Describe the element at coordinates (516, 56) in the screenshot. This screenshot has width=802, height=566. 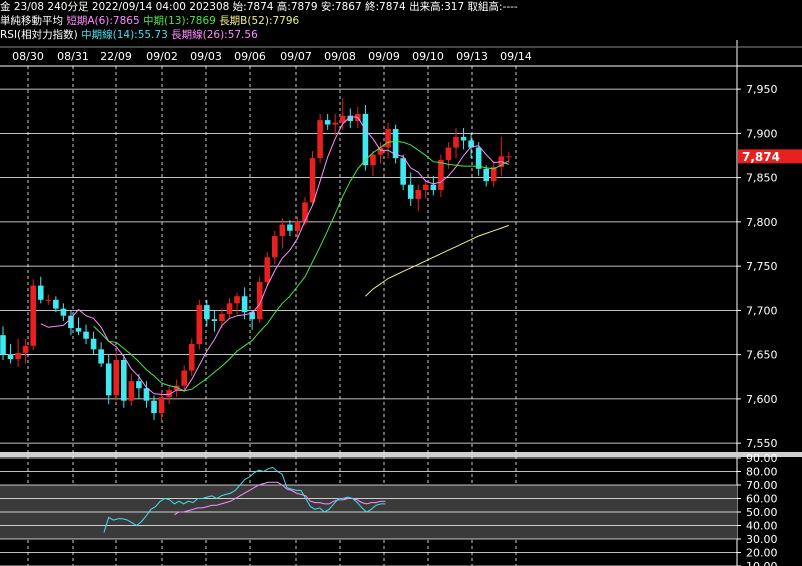
I see `date-label: 09/14` at that location.